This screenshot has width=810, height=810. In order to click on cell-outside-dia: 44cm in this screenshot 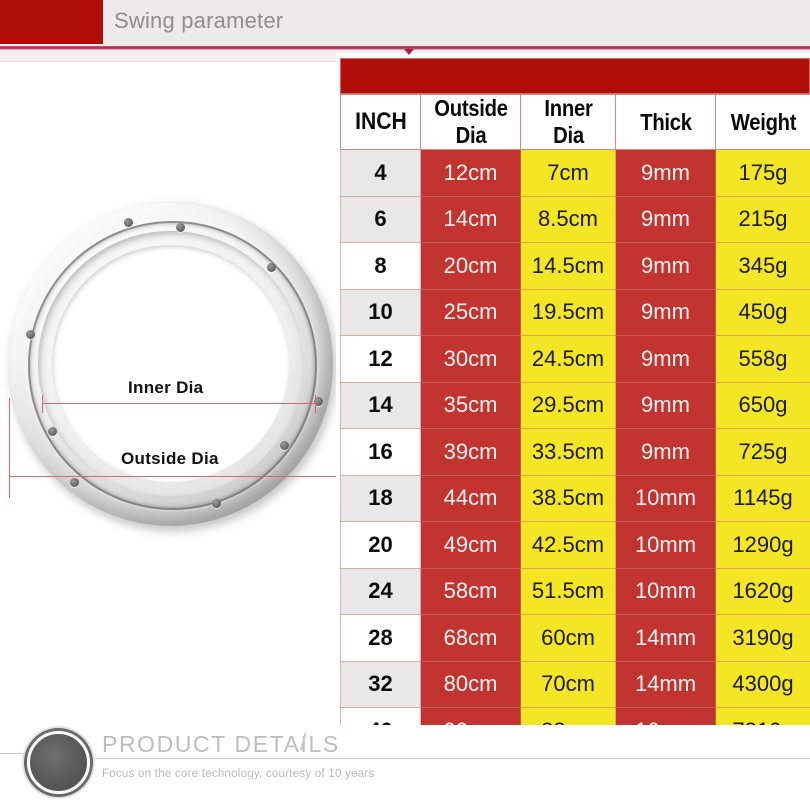, I will do `click(470, 498)`.